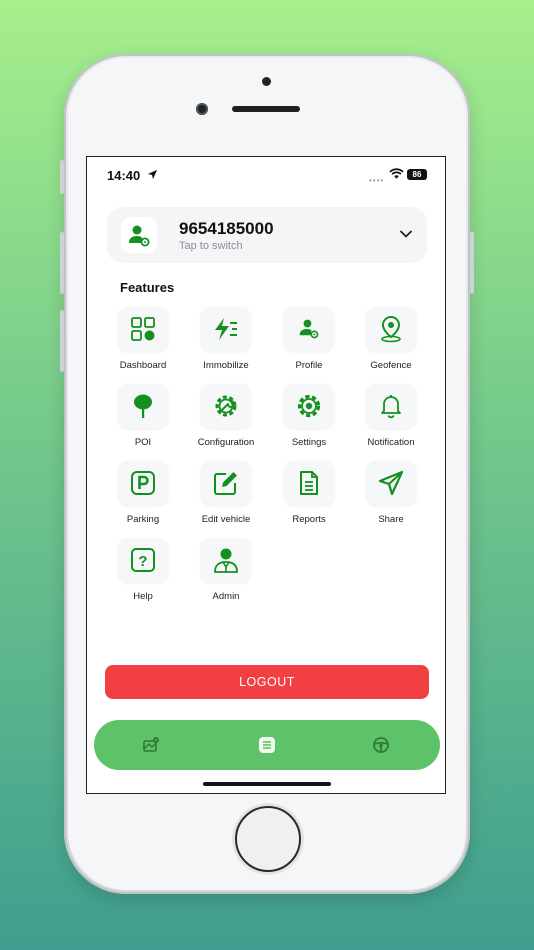  I want to click on profile-icon, so click(309, 329).